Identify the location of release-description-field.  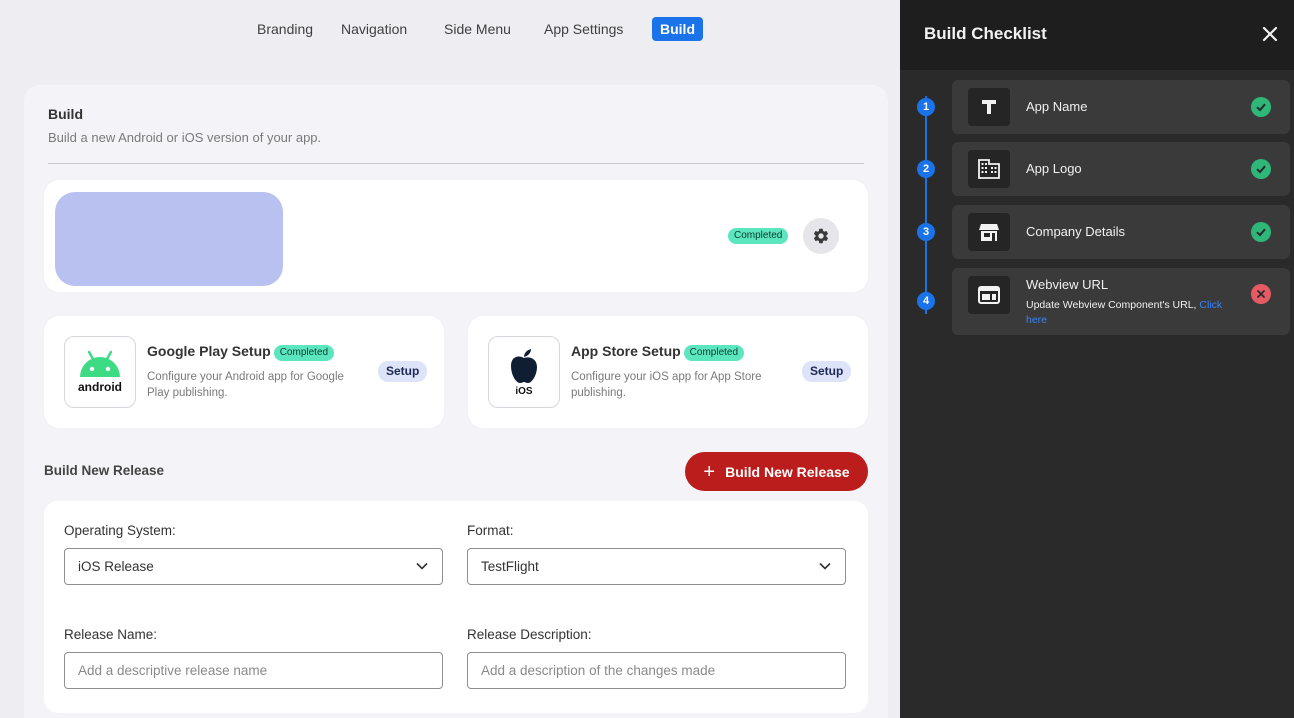
(656, 670).